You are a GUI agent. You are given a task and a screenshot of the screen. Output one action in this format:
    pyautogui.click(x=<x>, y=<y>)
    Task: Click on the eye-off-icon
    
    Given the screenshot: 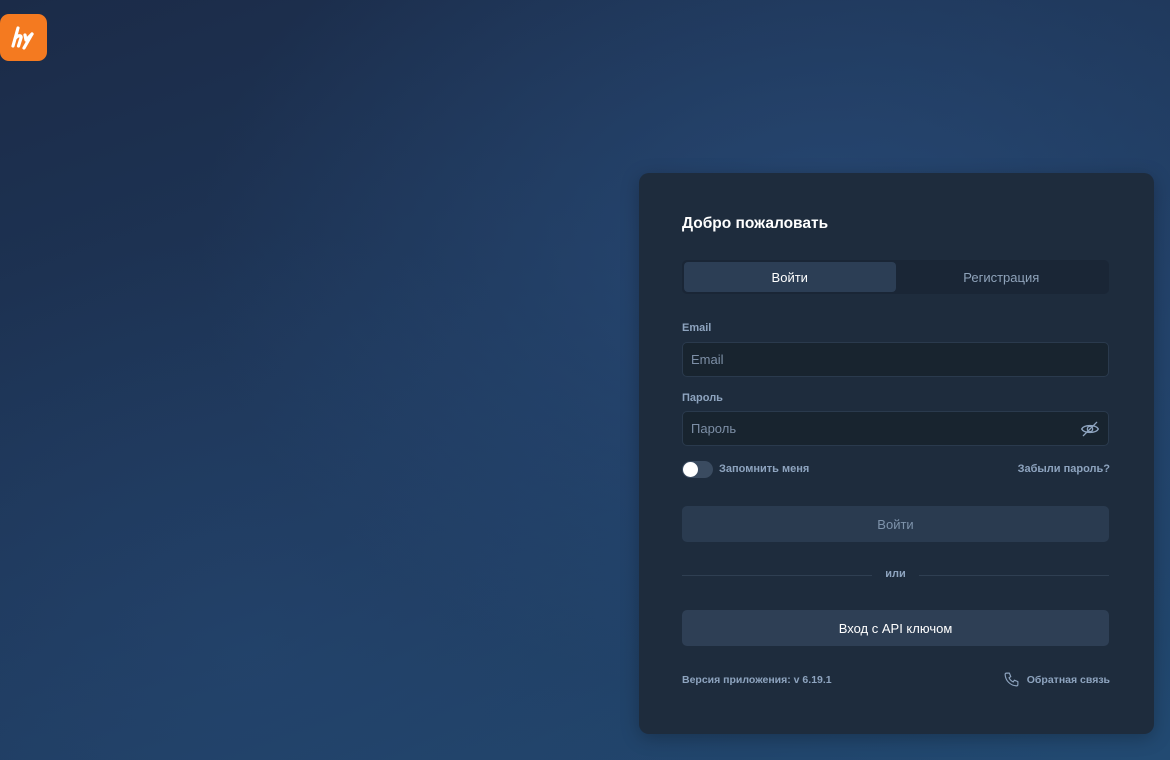 What is the action you would take?
    pyautogui.click(x=1090, y=429)
    